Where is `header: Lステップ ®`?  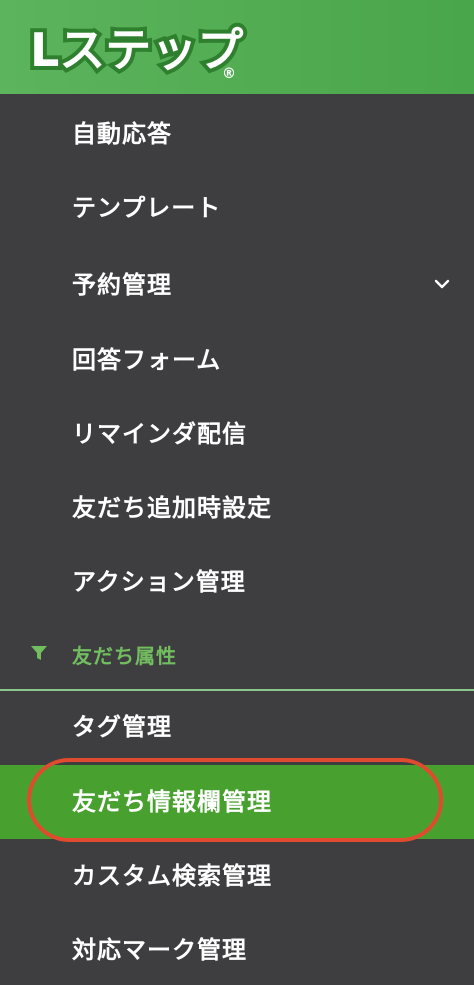
header: Lステップ ® is located at coordinates (237, 47).